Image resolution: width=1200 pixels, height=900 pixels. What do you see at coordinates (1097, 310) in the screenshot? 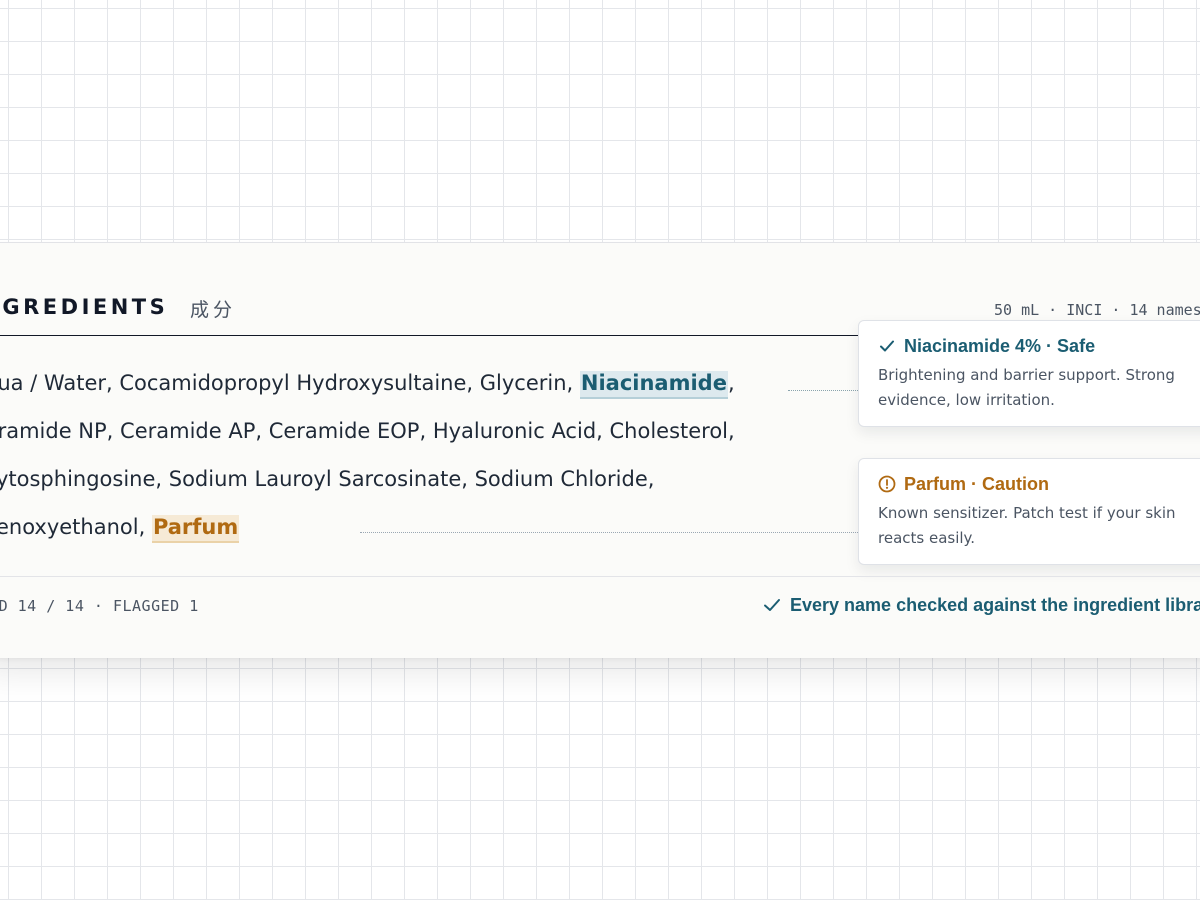
I see `panel-meta: 50 mL · INCI · 14 names` at bounding box center [1097, 310].